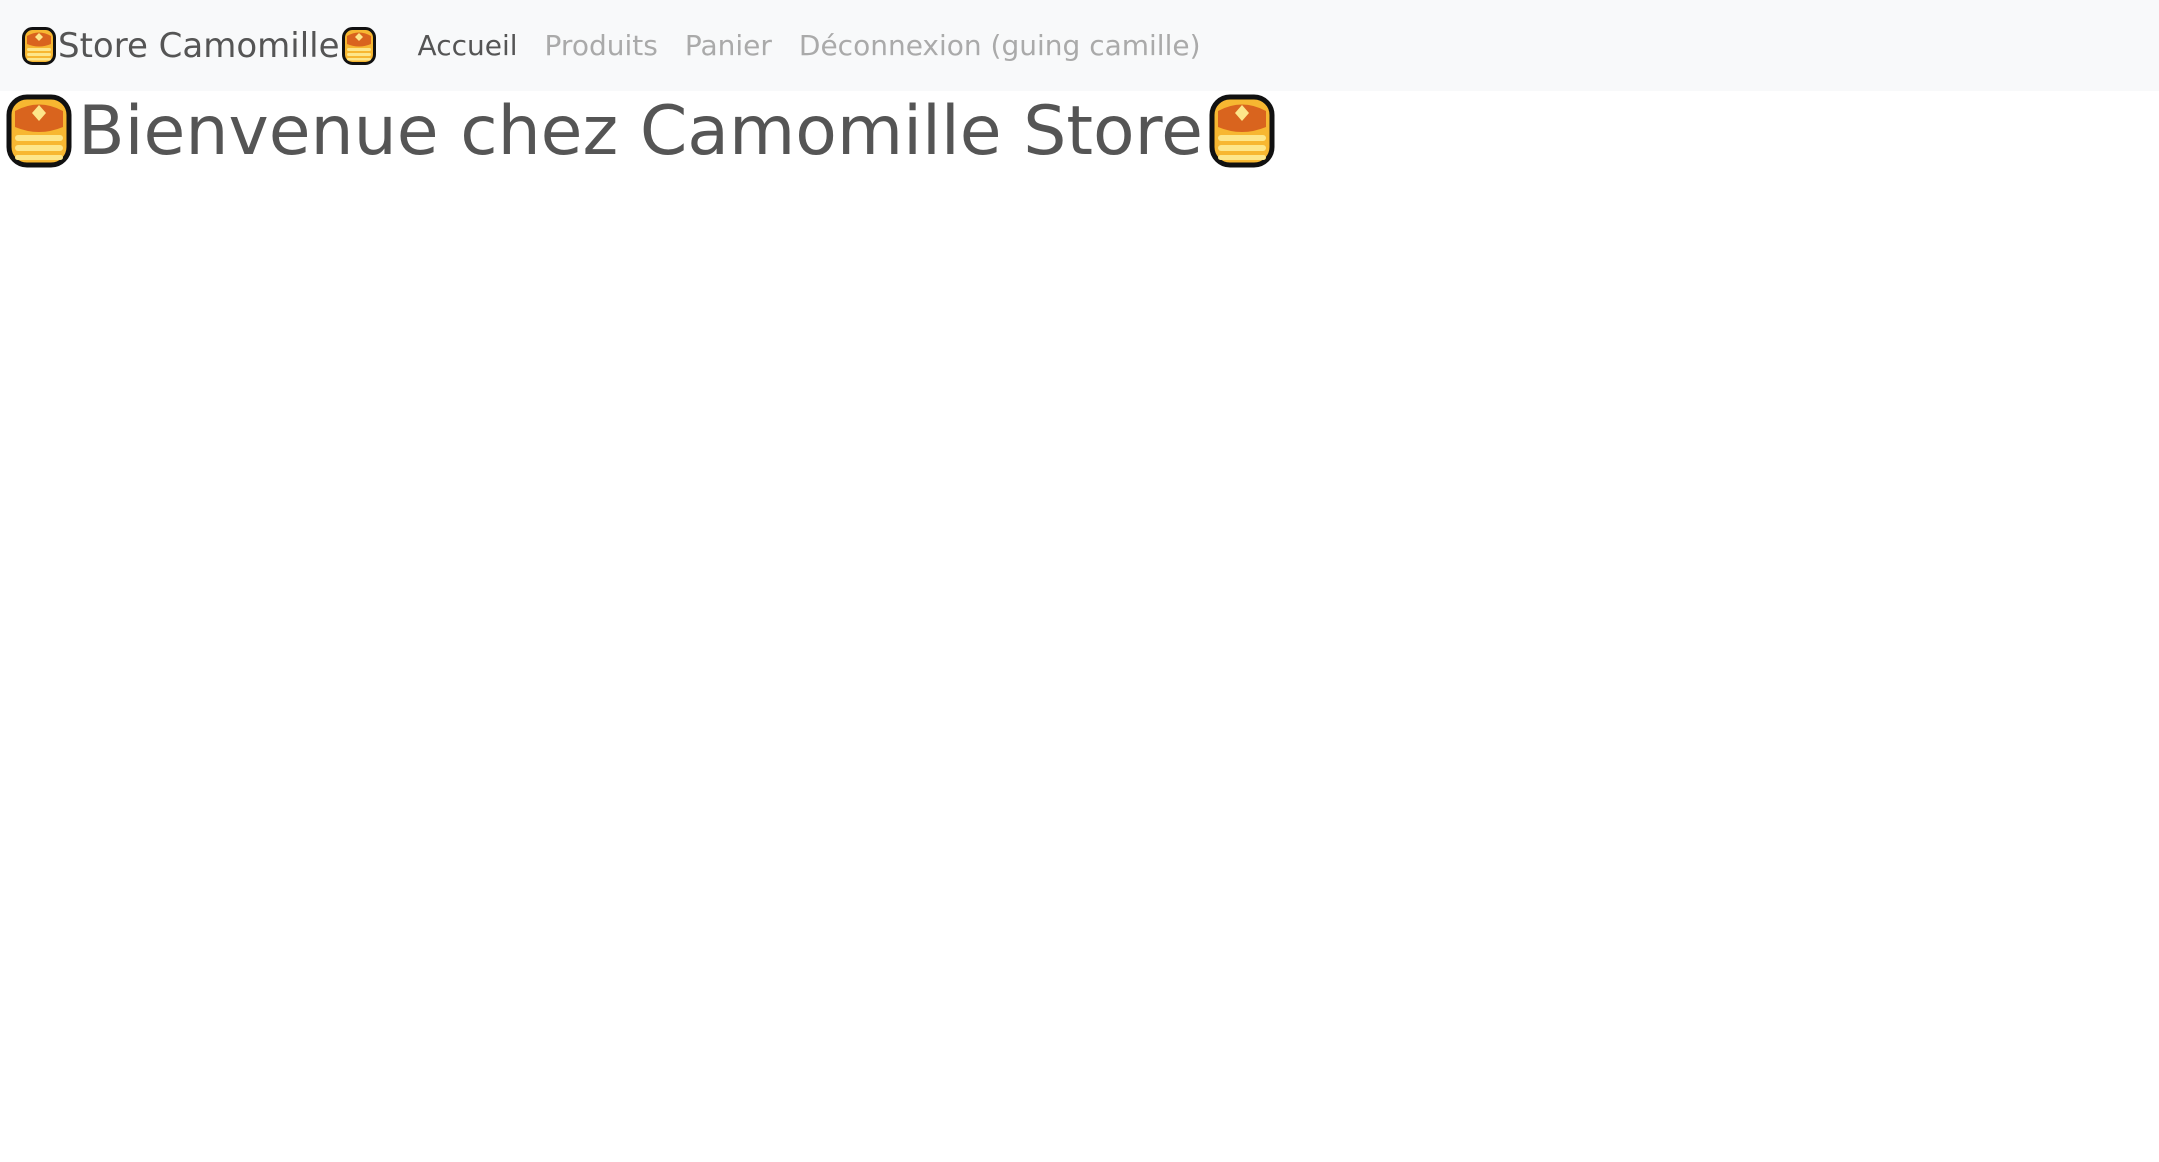 Image resolution: width=2159 pixels, height=1162 pixels. I want to click on page-title-text: Bienvenue chez Camomille Store, so click(640, 131).